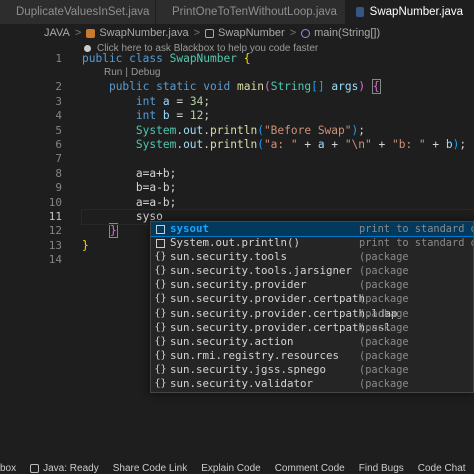  What do you see at coordinates (8, 468) in the screenshot?
I see `status-item-box: box` at bounding box center [8, 468].